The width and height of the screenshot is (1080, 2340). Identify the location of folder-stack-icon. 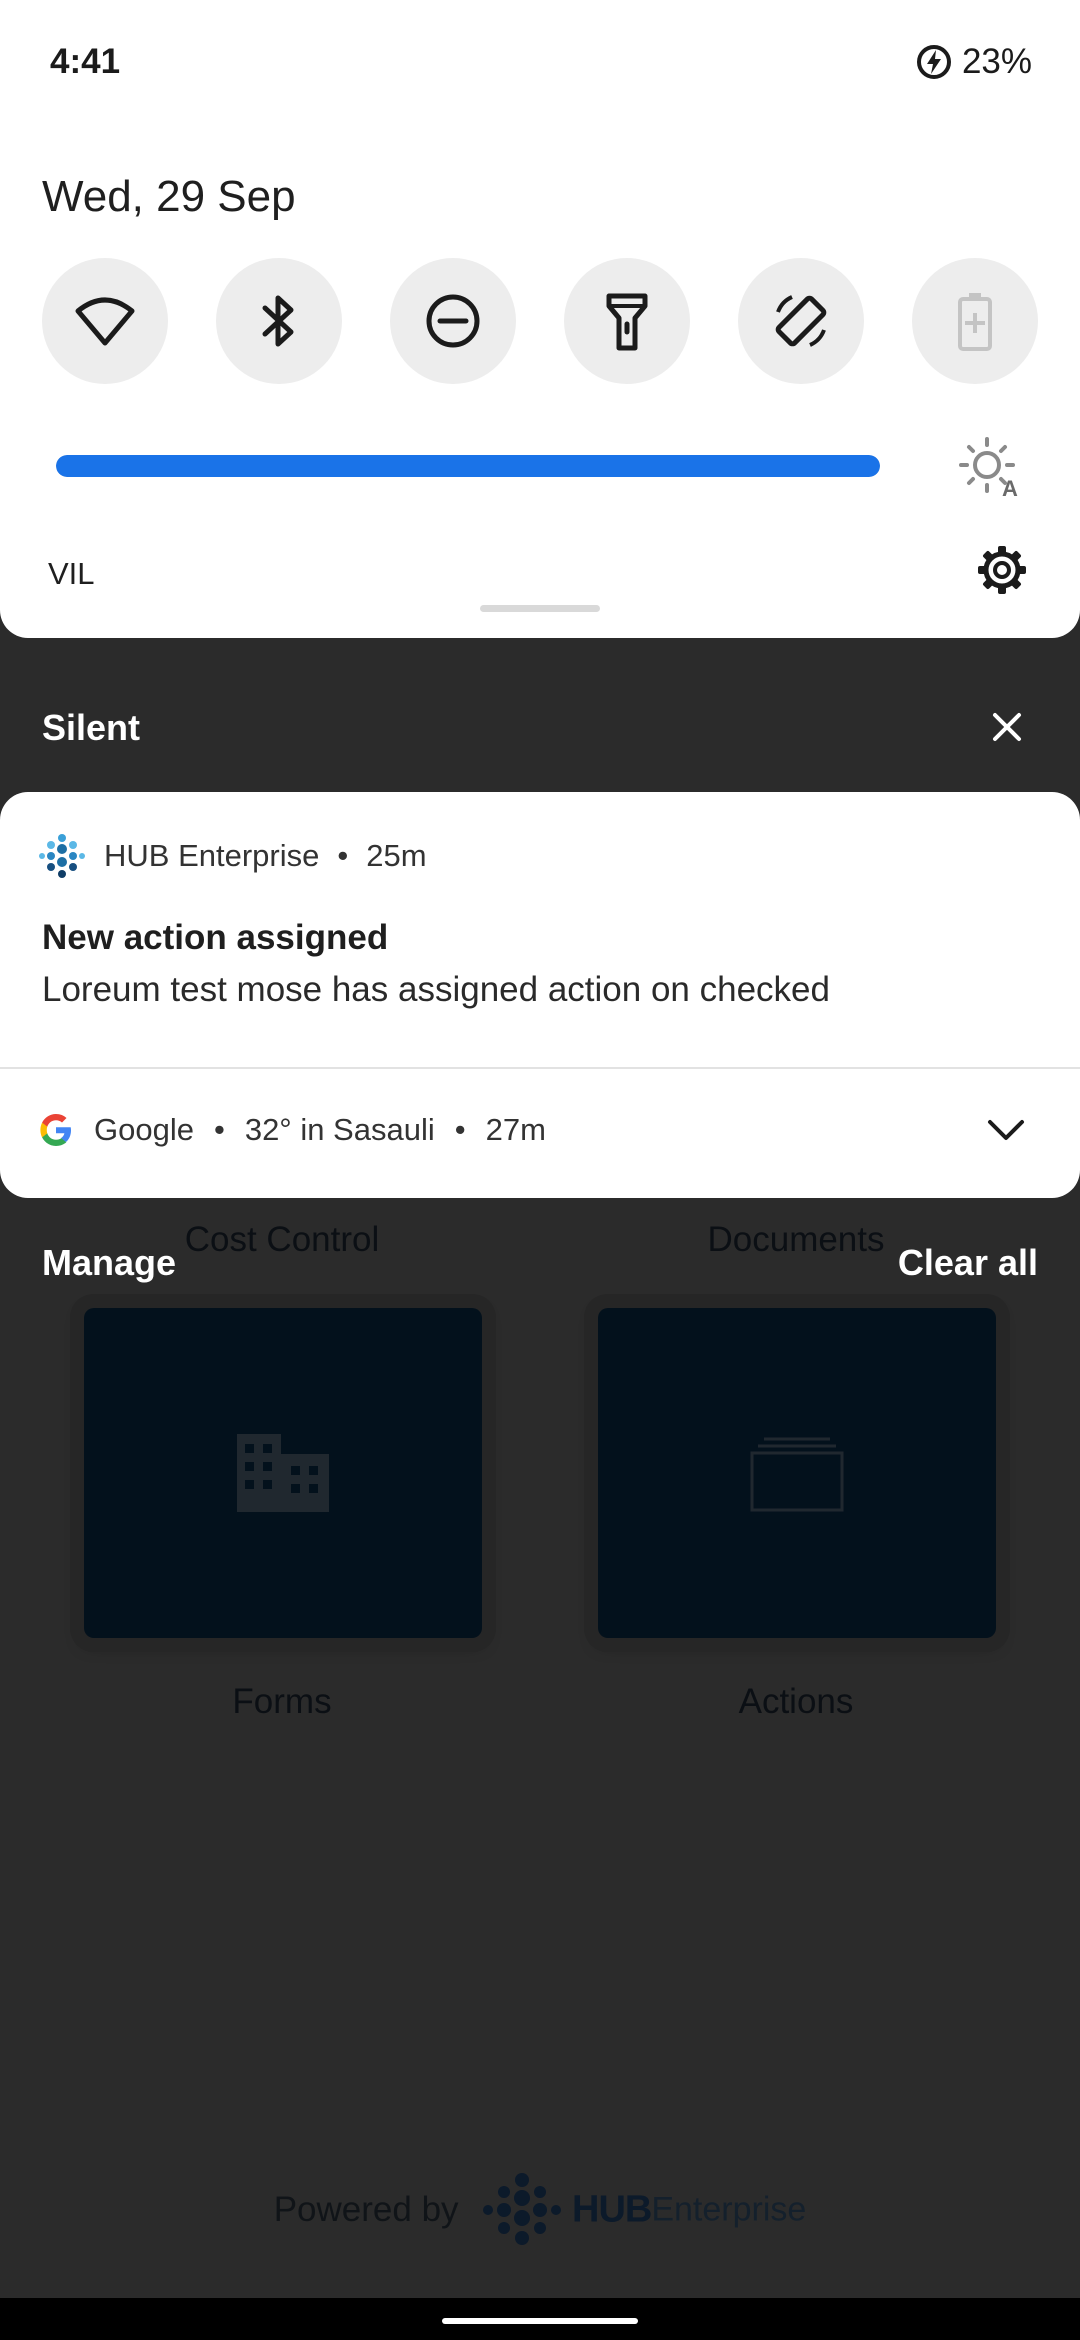
(797, 1474).